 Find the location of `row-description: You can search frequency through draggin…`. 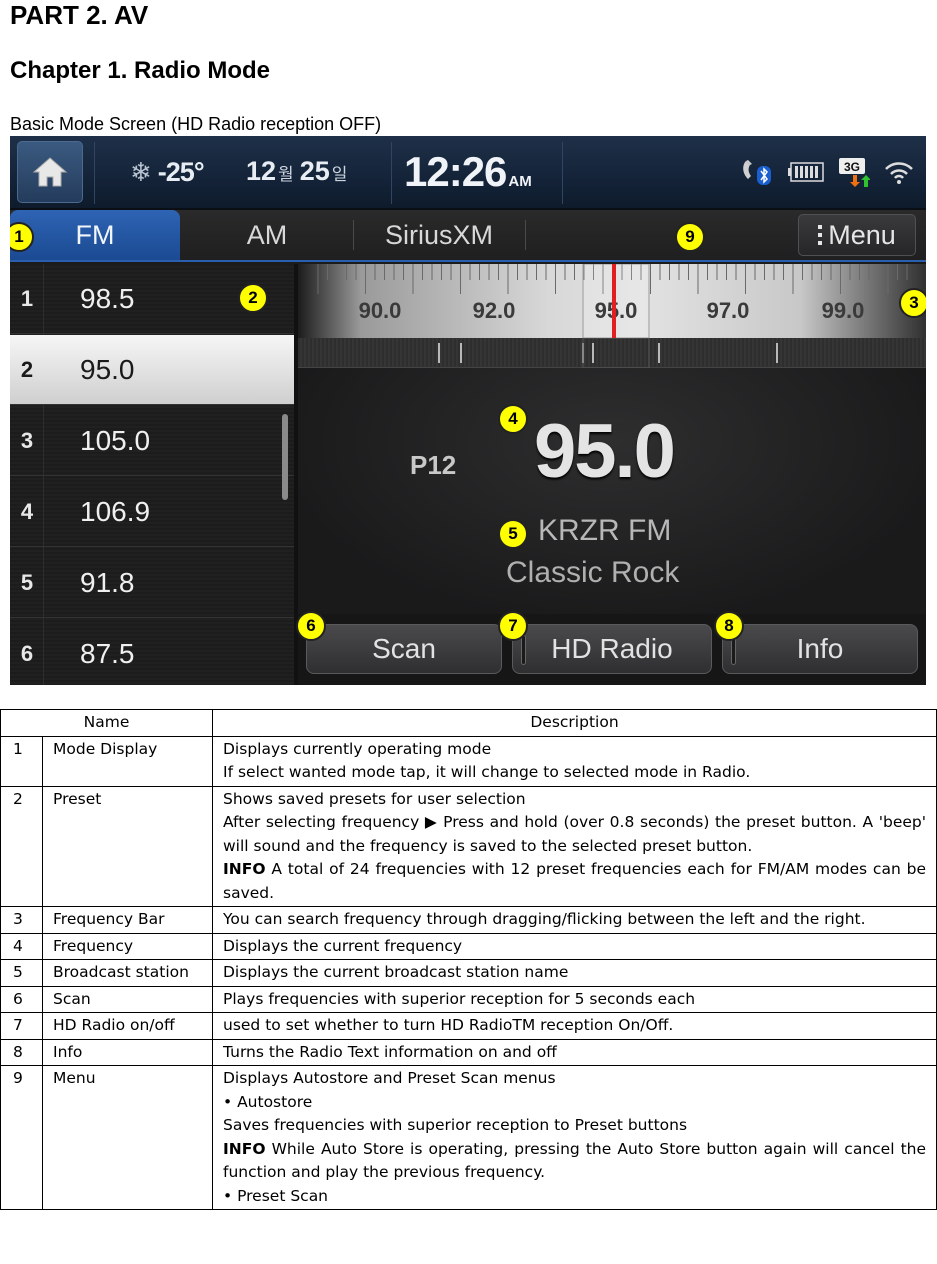

row-description: You can search frequency through draggin… is located at coordinates (574, 920).